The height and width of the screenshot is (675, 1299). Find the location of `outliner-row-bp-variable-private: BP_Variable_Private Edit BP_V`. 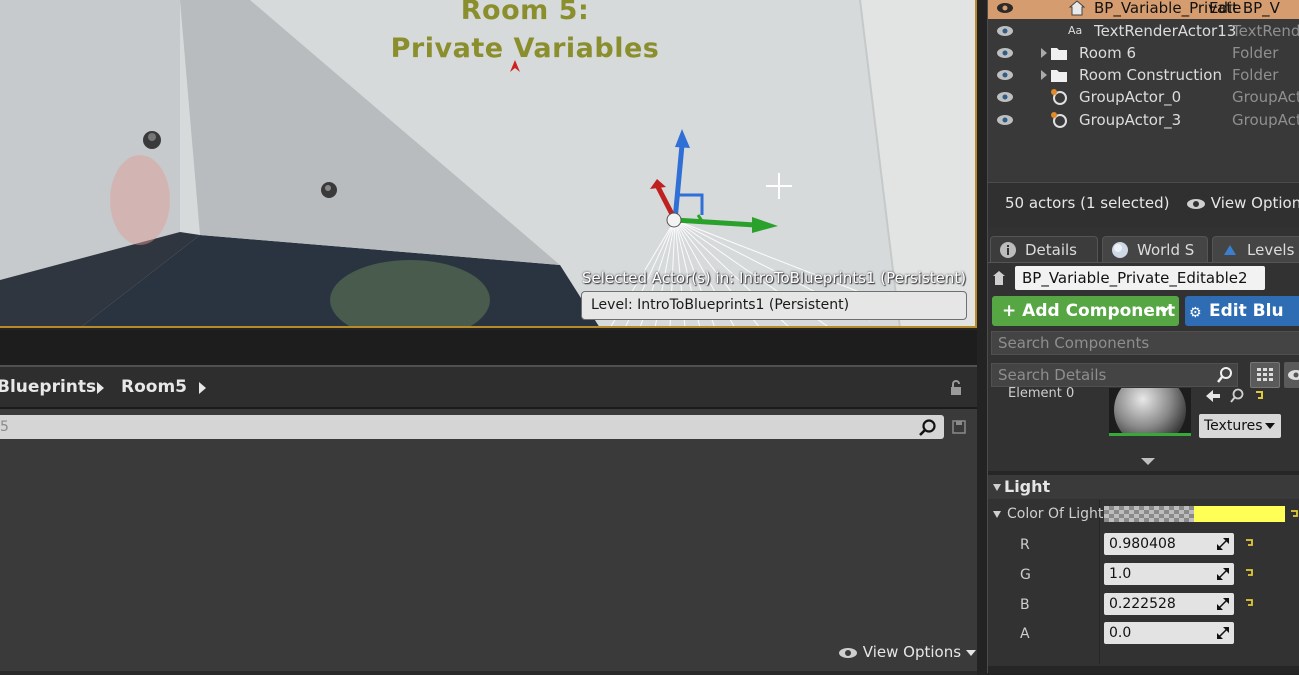

outliner-row-bp-variable-private: BP_Variable_Private Edit BP_V is located at coordinates (1143, 9).